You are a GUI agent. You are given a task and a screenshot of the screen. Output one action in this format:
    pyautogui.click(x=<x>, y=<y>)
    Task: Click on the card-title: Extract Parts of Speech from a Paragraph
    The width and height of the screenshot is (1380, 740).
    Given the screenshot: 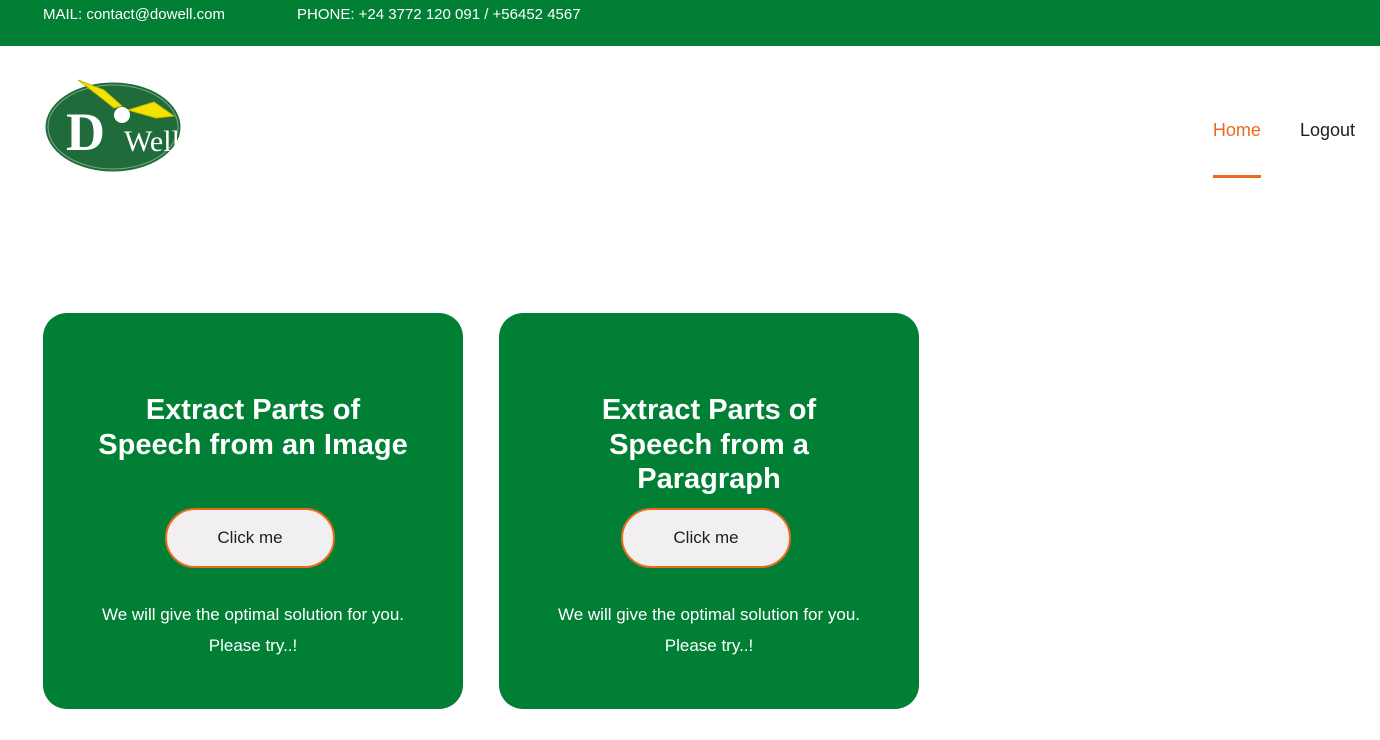 What is the action you would take?
    pyautogui.click(x=709, y=444)
    